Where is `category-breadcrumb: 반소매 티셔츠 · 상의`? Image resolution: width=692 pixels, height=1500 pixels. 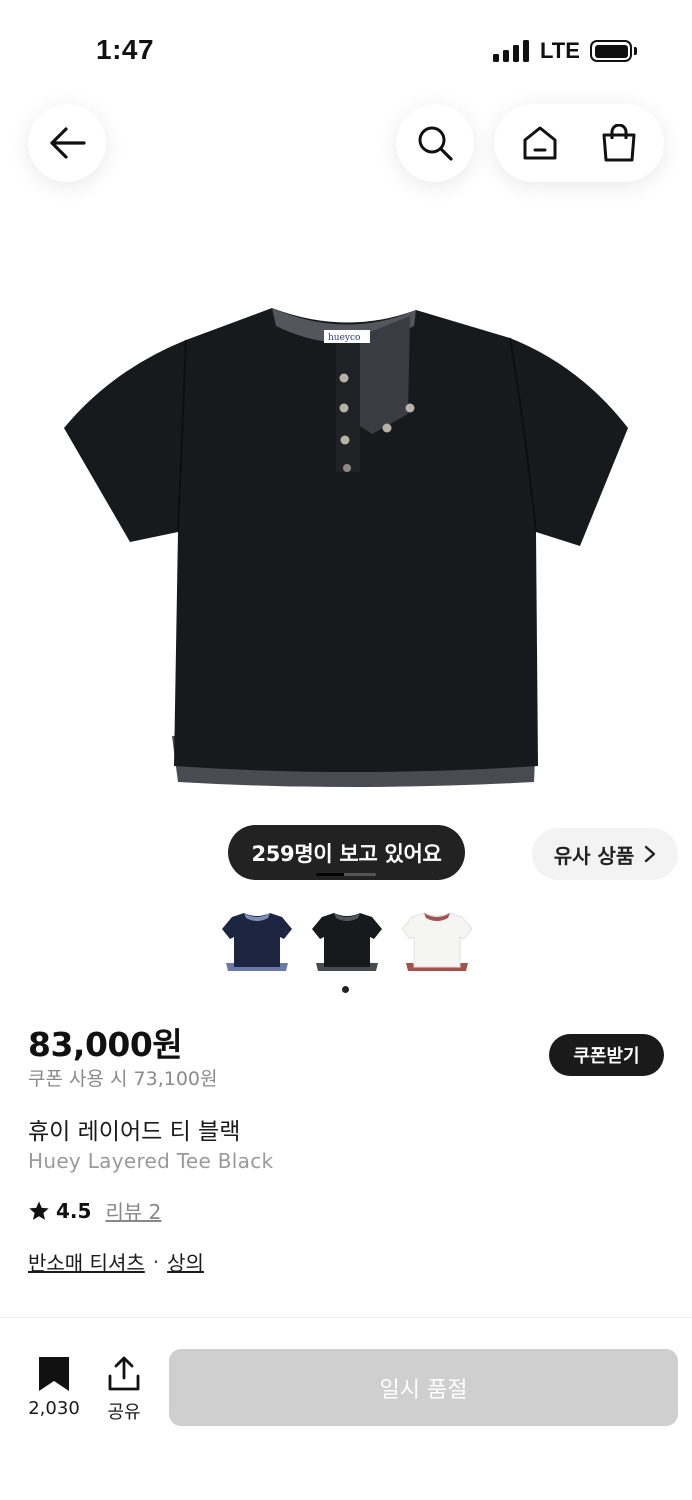 category-breadcrumb: 반소매 티셔츠 · 상의 is located at coordinates (116, 1261).